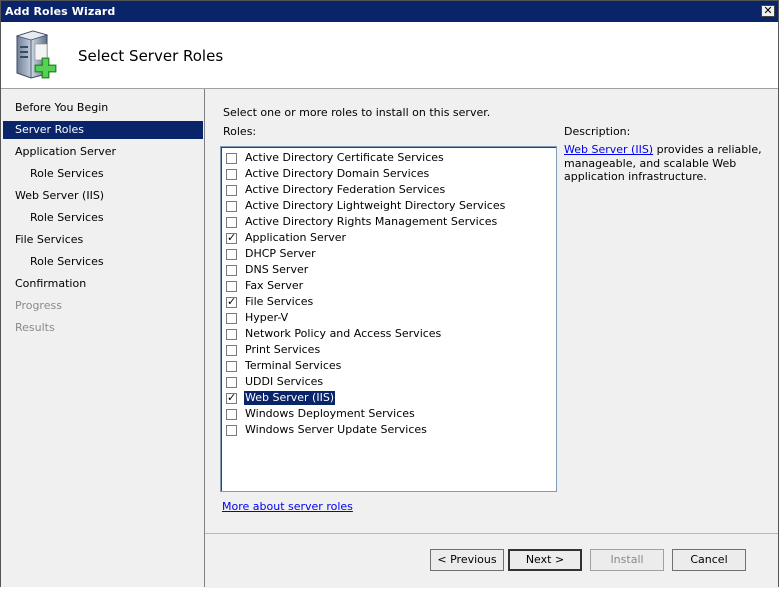 The width and height of the screenshot is (779, 589). Describe the element at coordinates (608, 149) in the screenshot. I see `description-link: Web Server (IIS)` at that location.